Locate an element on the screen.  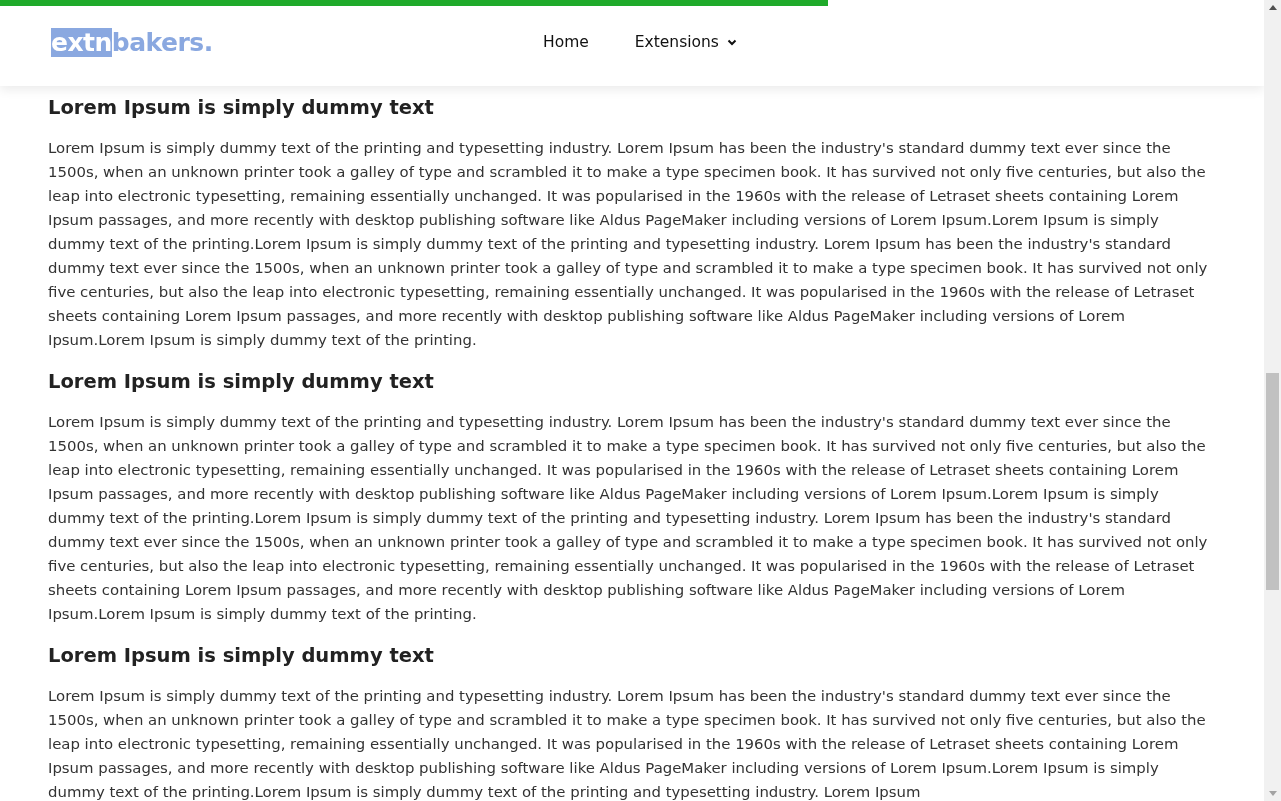
scroll-down-icon is located at coordinates (1272, 793).